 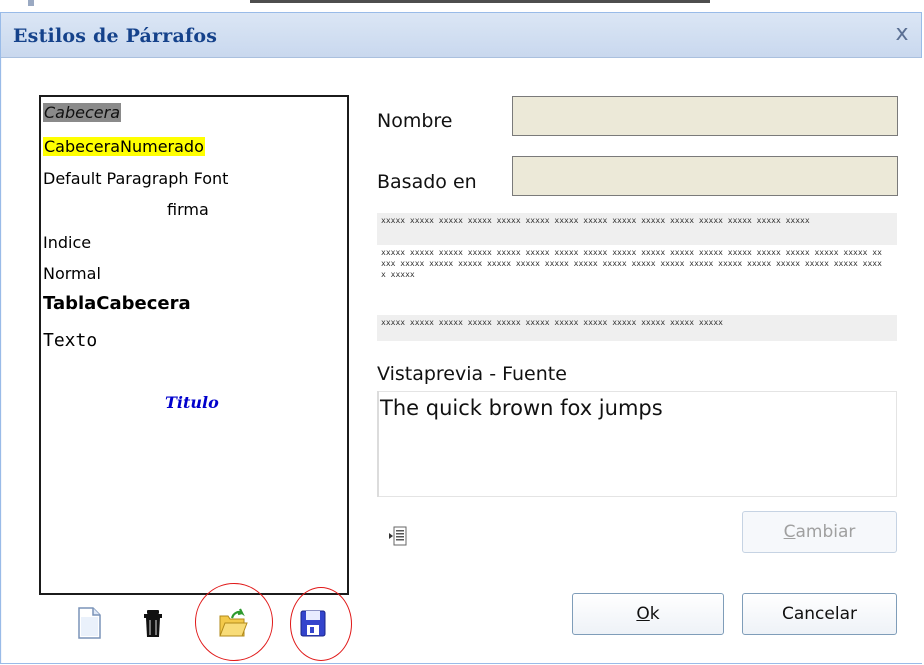 I want to click on trash-icon, so click(x=153, y=623).